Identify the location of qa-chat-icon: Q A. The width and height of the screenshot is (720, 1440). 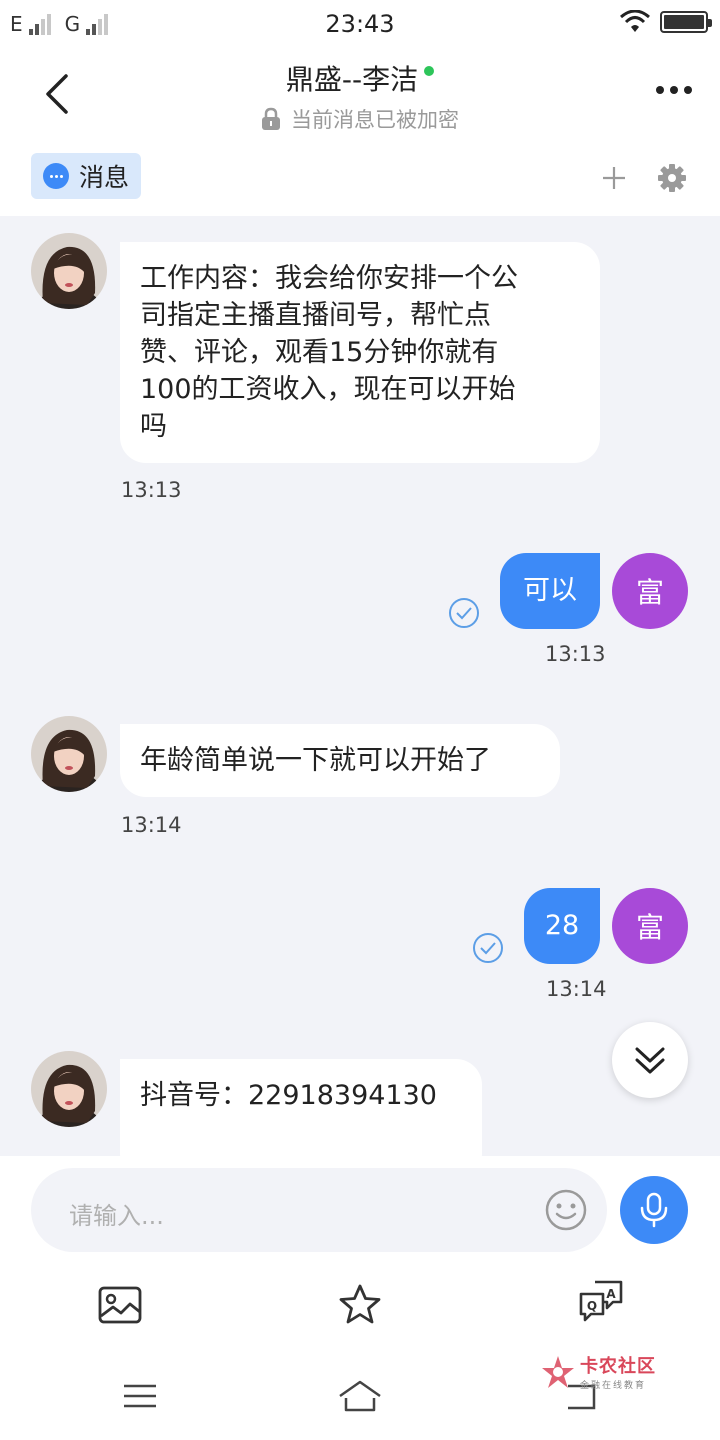
(601, 1302).